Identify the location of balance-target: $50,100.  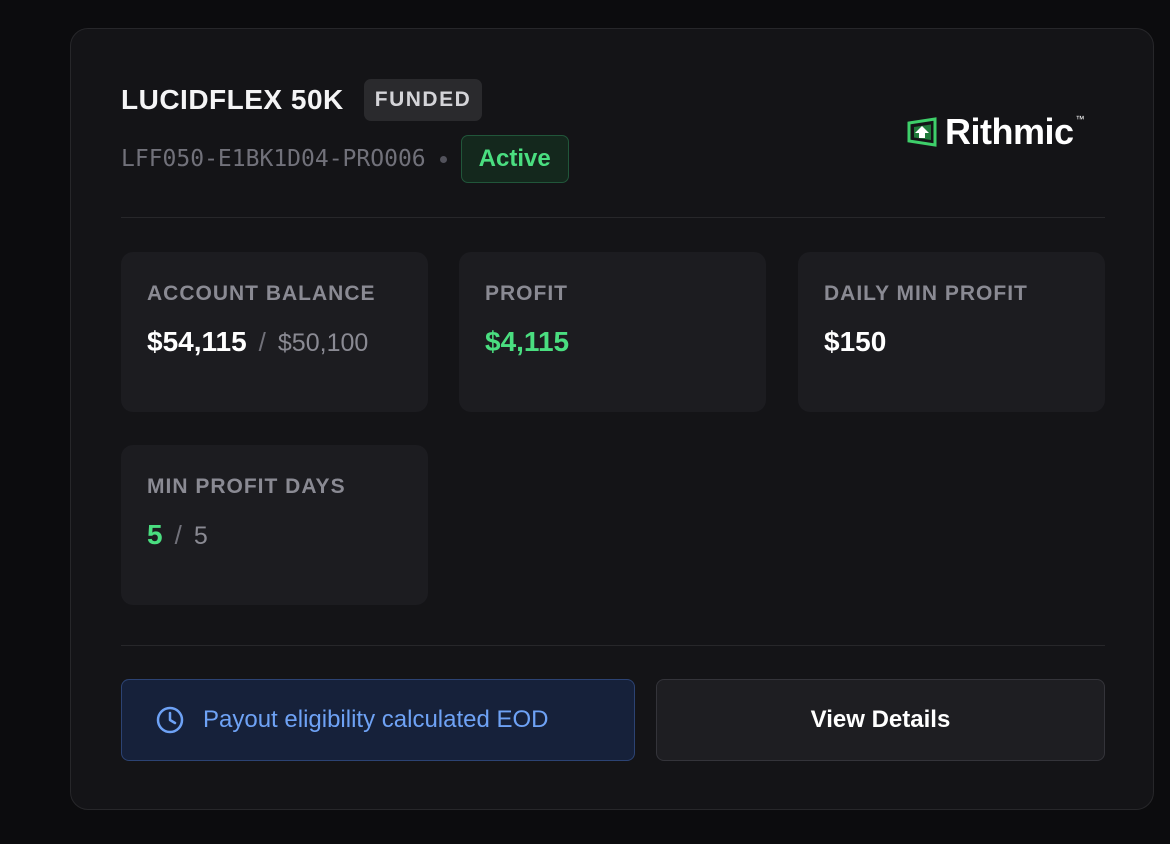
(323, 343).